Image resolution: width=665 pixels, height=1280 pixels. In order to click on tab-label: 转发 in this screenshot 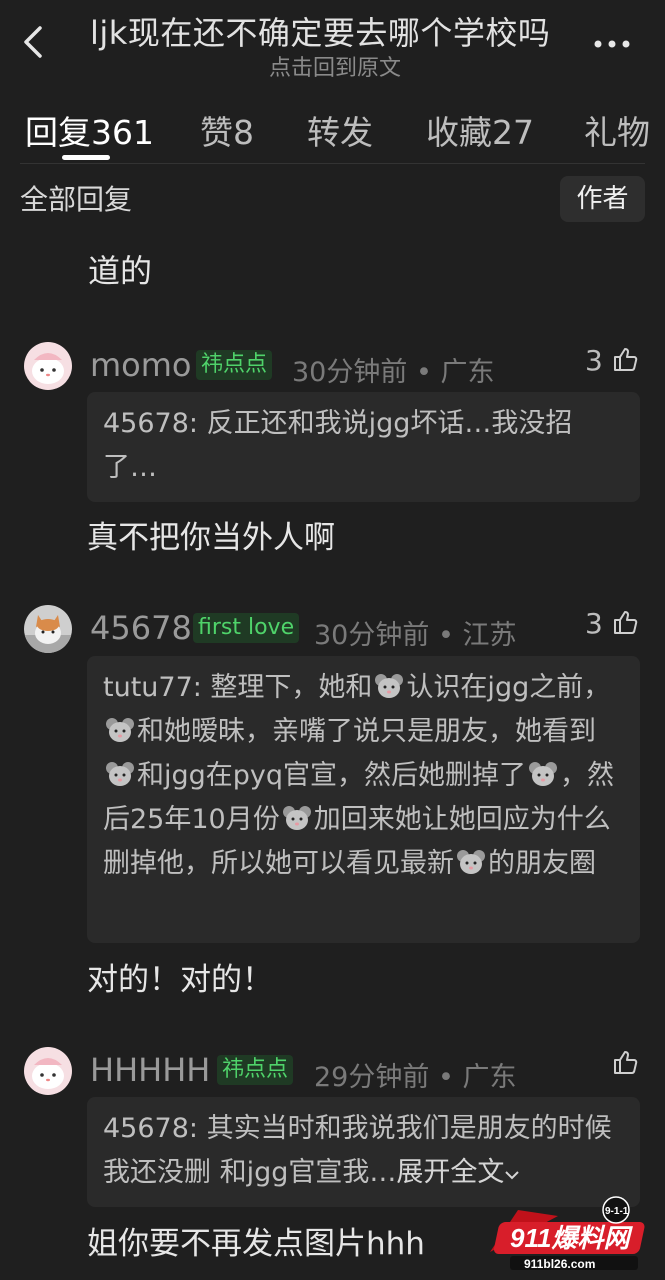, I will do `click(340, 132)`.